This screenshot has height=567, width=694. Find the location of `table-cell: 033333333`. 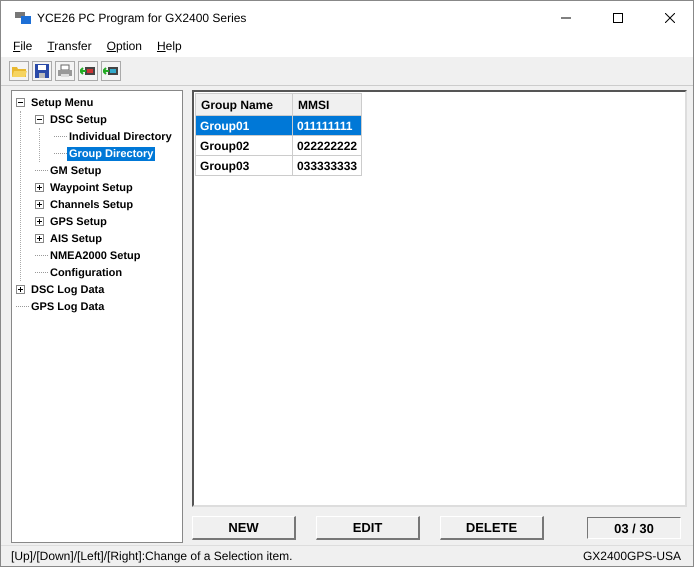

table-cell: 033333333 is located at coordinates (327, 166).